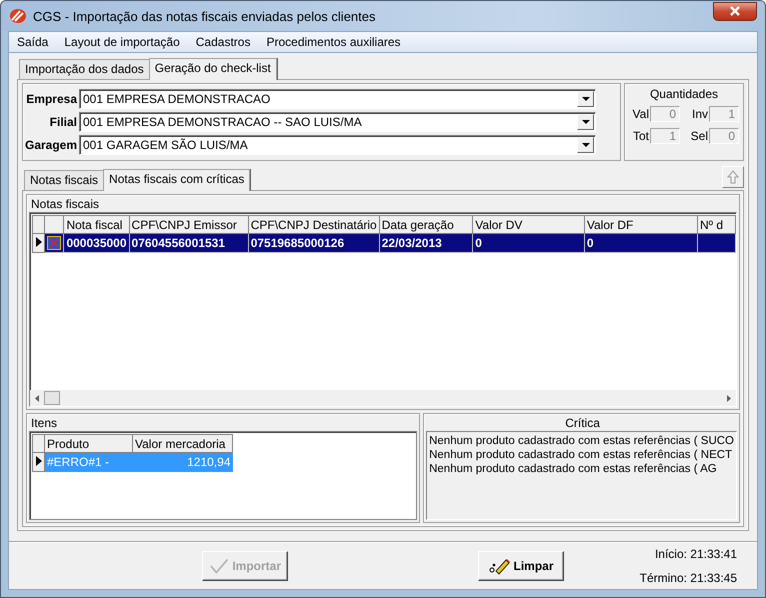 The height and width of the screenshot is (598, 766). What do you see at coordinates (44, 423) in the screenshot?
I see `group-title: Itens` at bounding box center [44, 423].